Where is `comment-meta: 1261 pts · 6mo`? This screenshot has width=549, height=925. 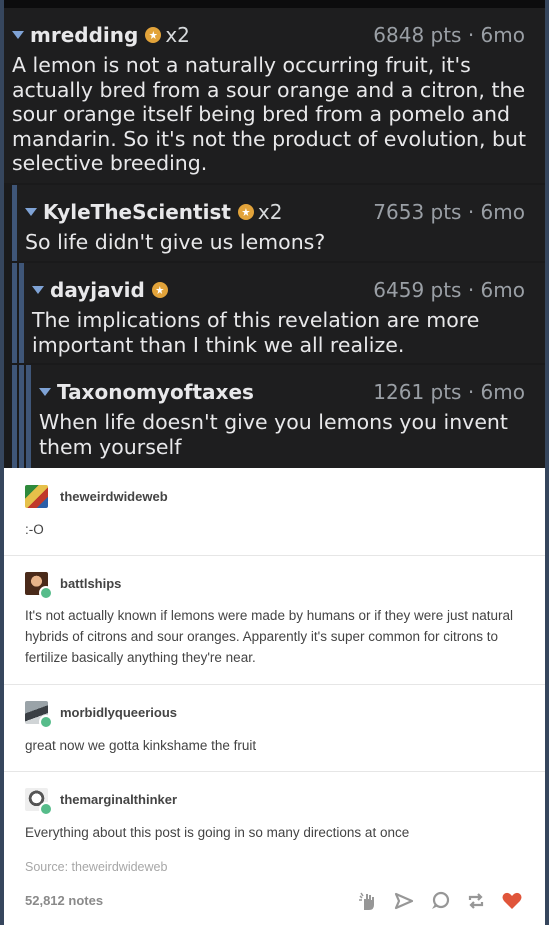 comment-meta: 1261 pts · 6mo is located at coordinates (449, 392).